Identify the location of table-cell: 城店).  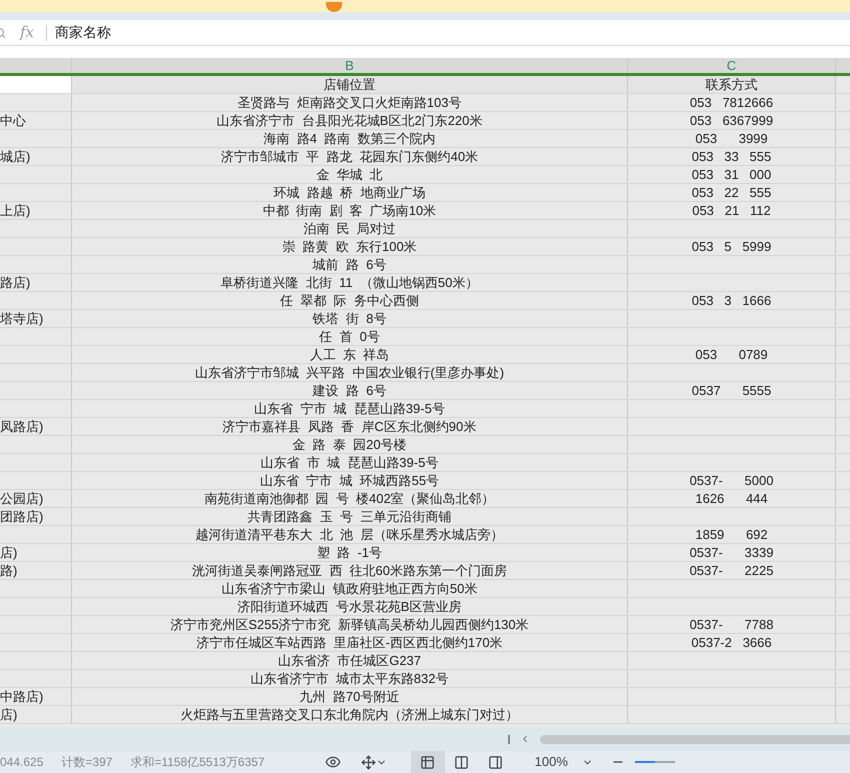
(36, 156).